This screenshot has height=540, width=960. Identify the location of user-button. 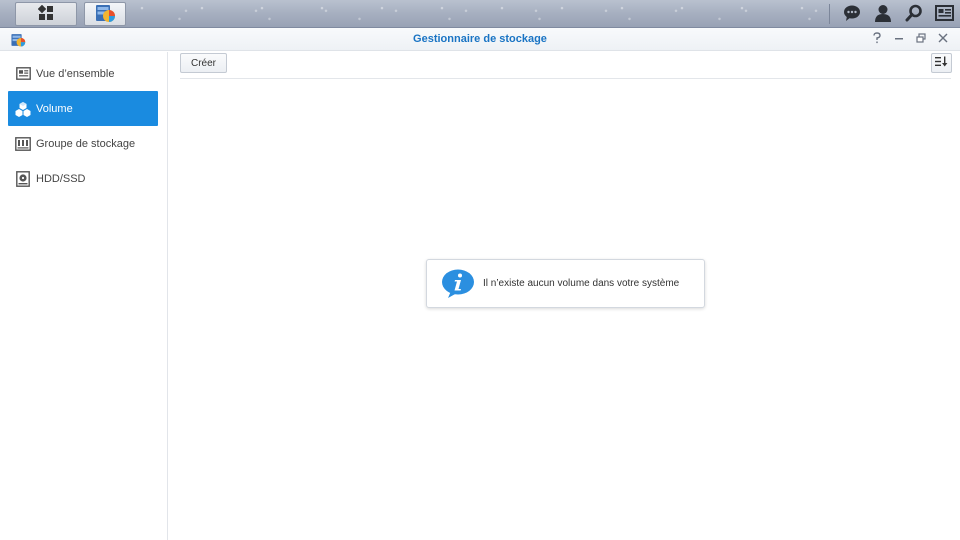
(882, 14).